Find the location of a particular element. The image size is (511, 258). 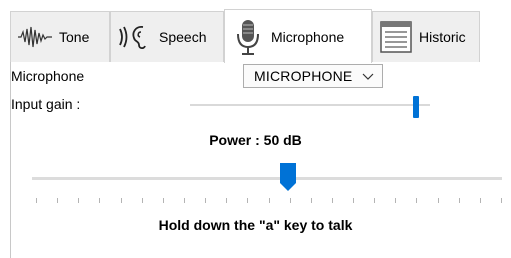

microphone-icon is located at coordinates (248, 37).